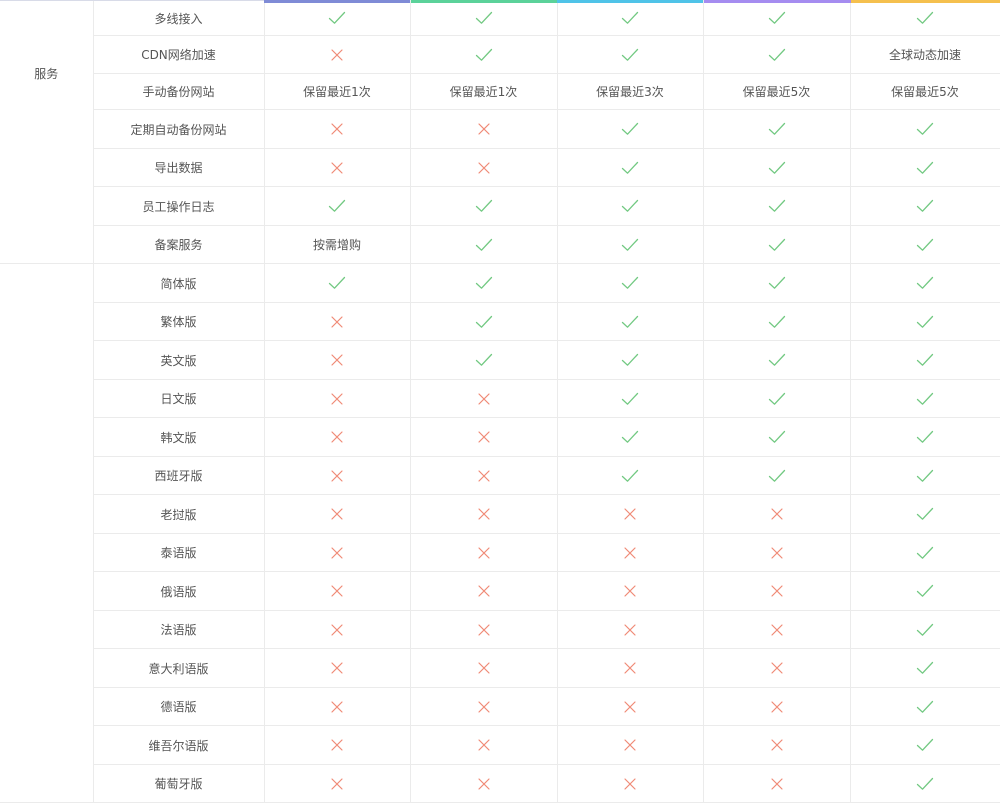  Describe the element at coordinates (500, 591) in the screenshot. I see `table-row: 俄语版` at that location.